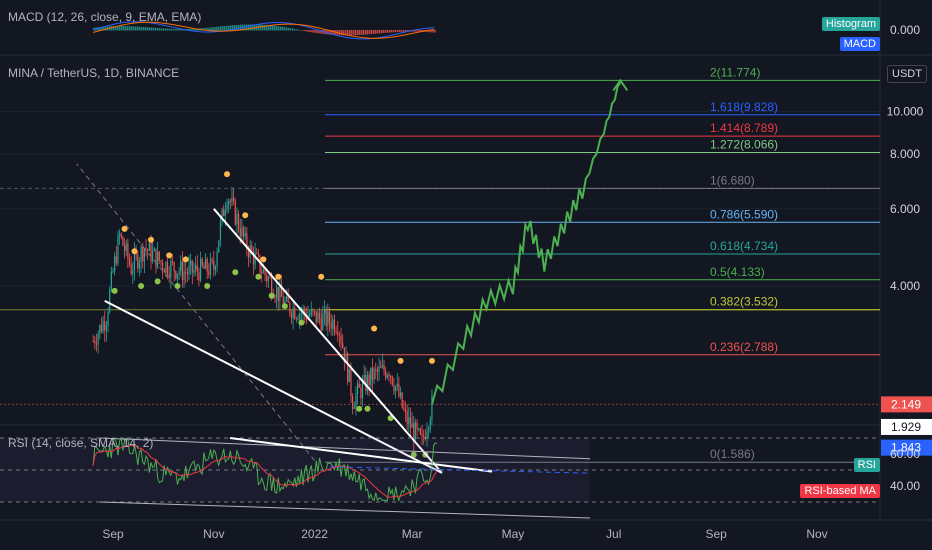  What do you see at coordinates (314, 534) in the screenshot?
I see `x-tick-label: 2022` at bounding box center [314, 534].